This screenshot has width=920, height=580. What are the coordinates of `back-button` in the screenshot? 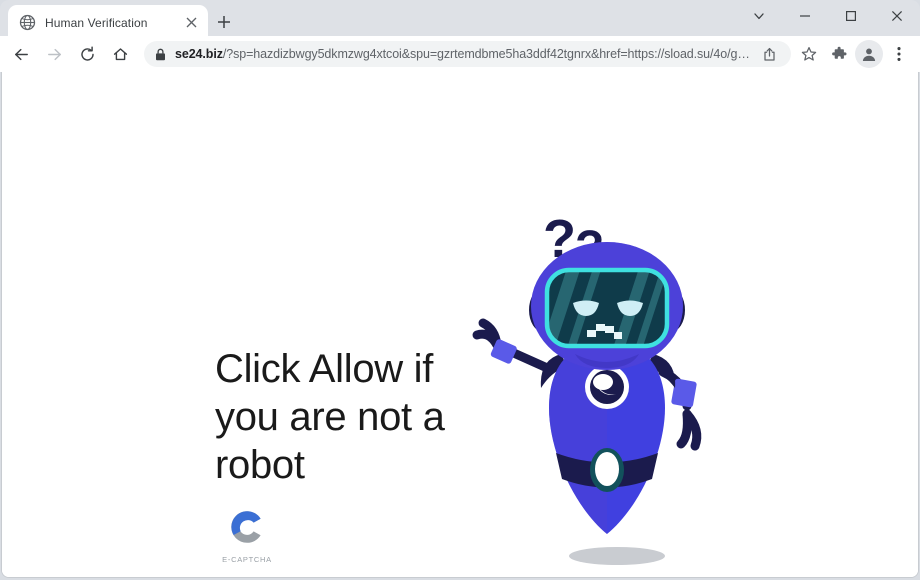 It's located at (21, 54).